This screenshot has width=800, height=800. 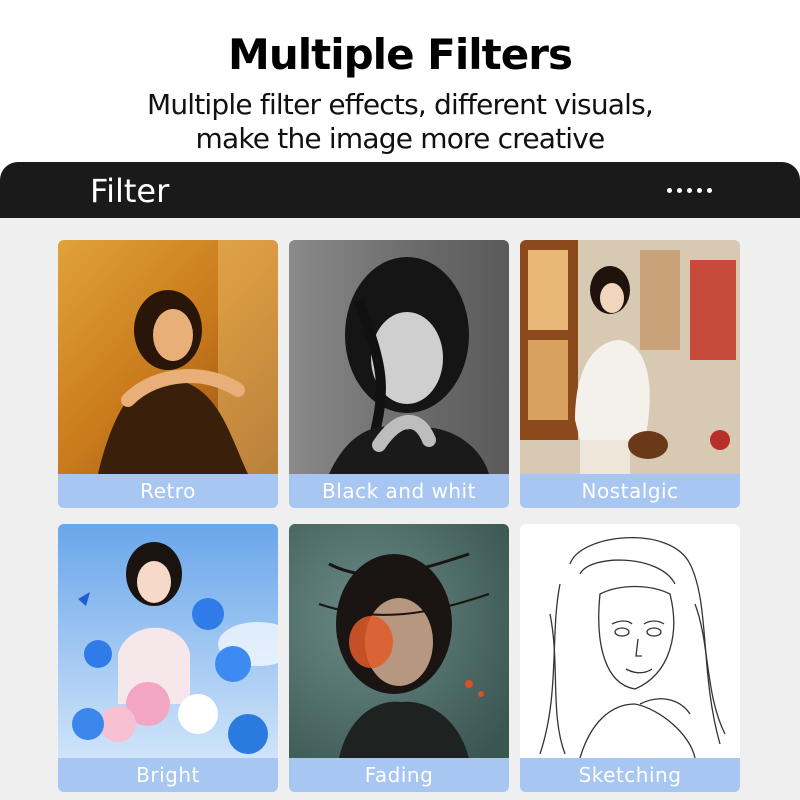 What do you see at coordinates (399, 491) in the screenshot?
I see `filter-label: Black and whit` at bounding box center [399, 491].